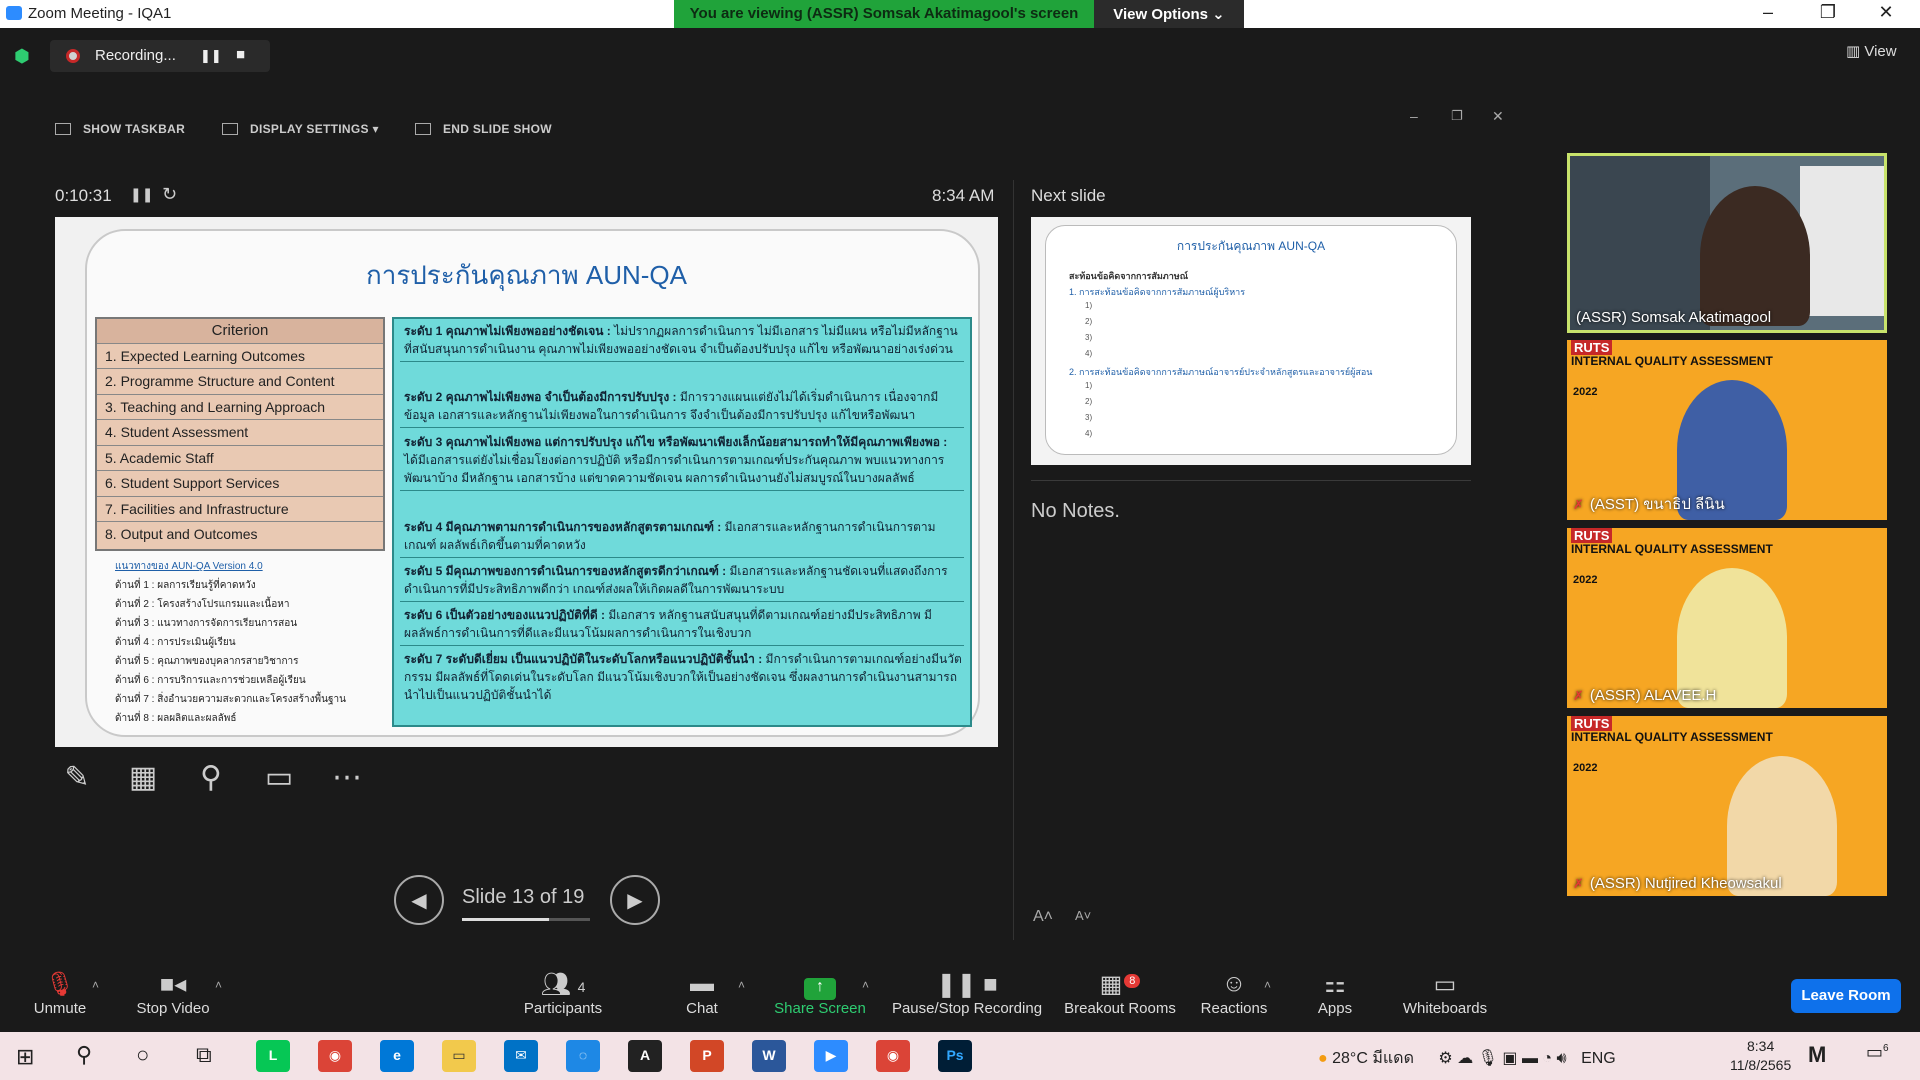  I want to click on participants-button: 👥︎ 4 Participants, so click(563, 996).